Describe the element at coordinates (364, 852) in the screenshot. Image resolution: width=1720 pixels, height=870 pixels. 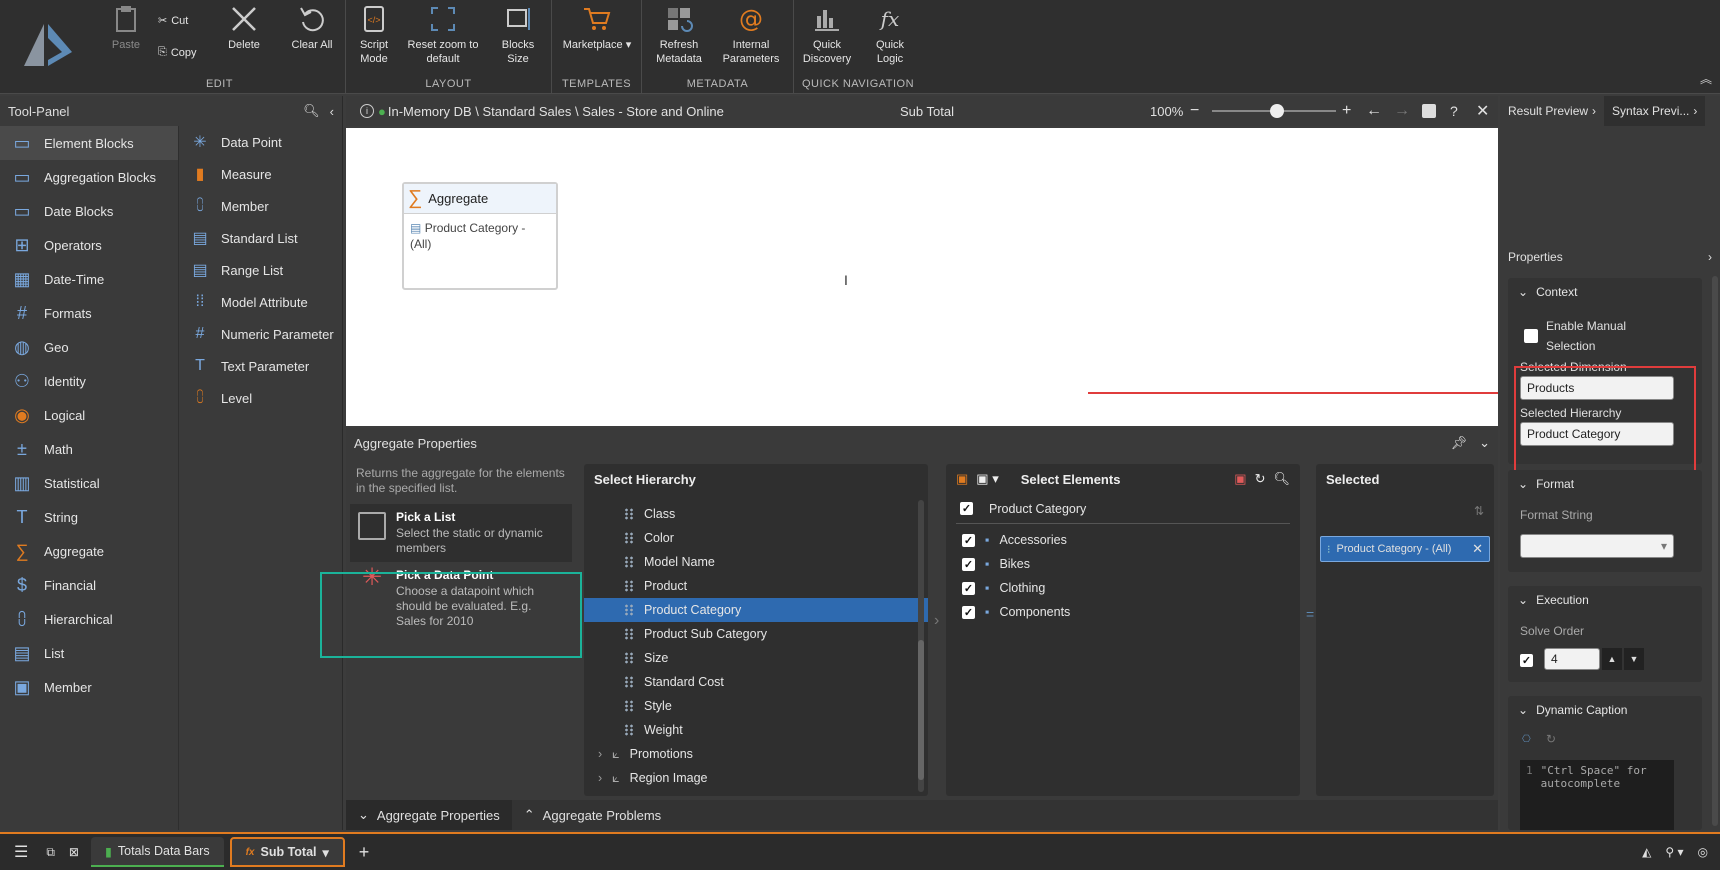
I see `add-tab-icon: +` at that location.